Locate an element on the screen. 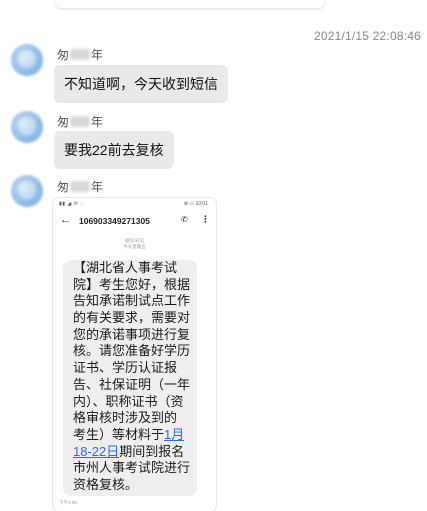 The height and width of the screenshot is (511, 427). sms-meta: 短信/彩信 今天星期五 is located at coordinates (134, 244).